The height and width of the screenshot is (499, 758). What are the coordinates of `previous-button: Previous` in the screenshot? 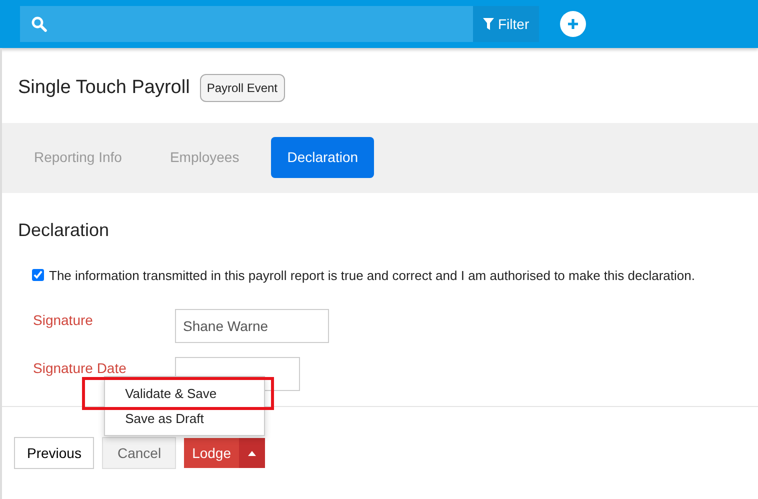 It's located at (54, 453).